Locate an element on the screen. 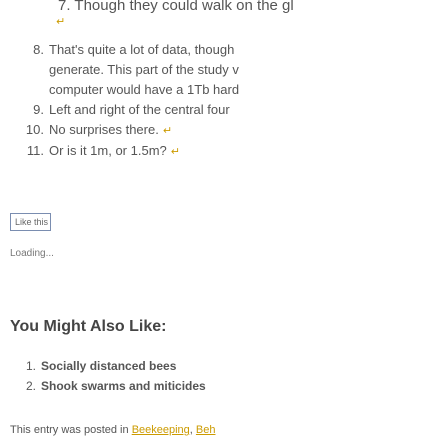 The image size is (448, 448). footnote-item: 10. No surprises there. ↵ is located at coordinates (224, 130).